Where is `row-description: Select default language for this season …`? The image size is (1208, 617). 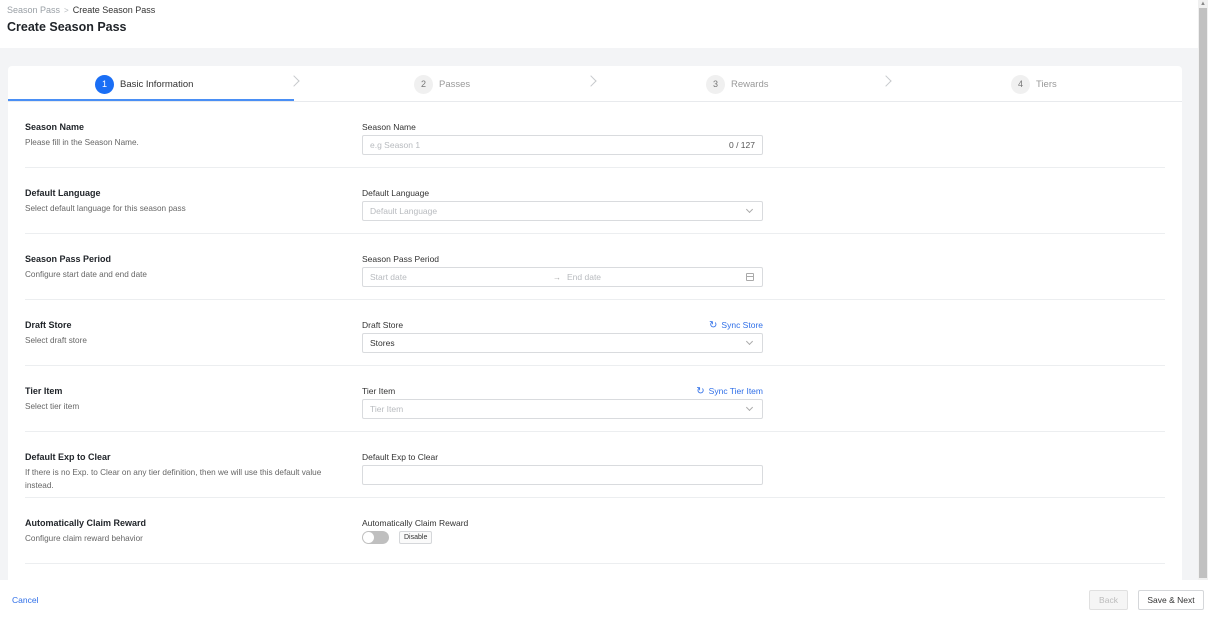
row-description: Select default language for this season … is located at coordinates (105, 208).